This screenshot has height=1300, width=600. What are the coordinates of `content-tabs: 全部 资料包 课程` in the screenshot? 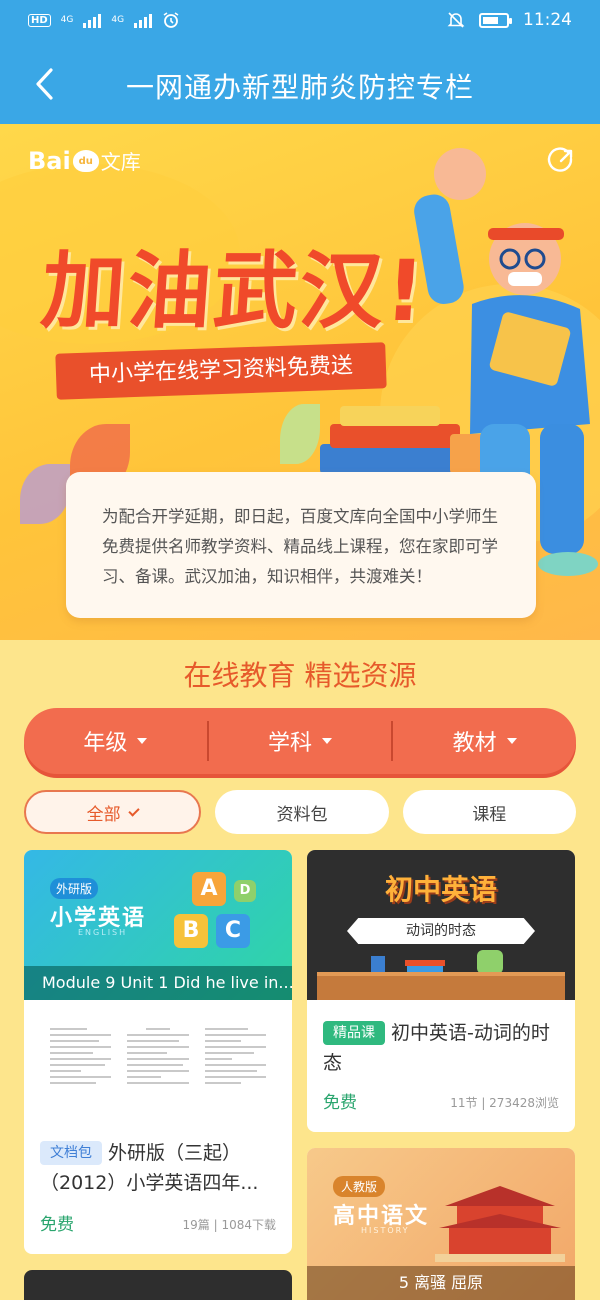 It's located at (300, 812).